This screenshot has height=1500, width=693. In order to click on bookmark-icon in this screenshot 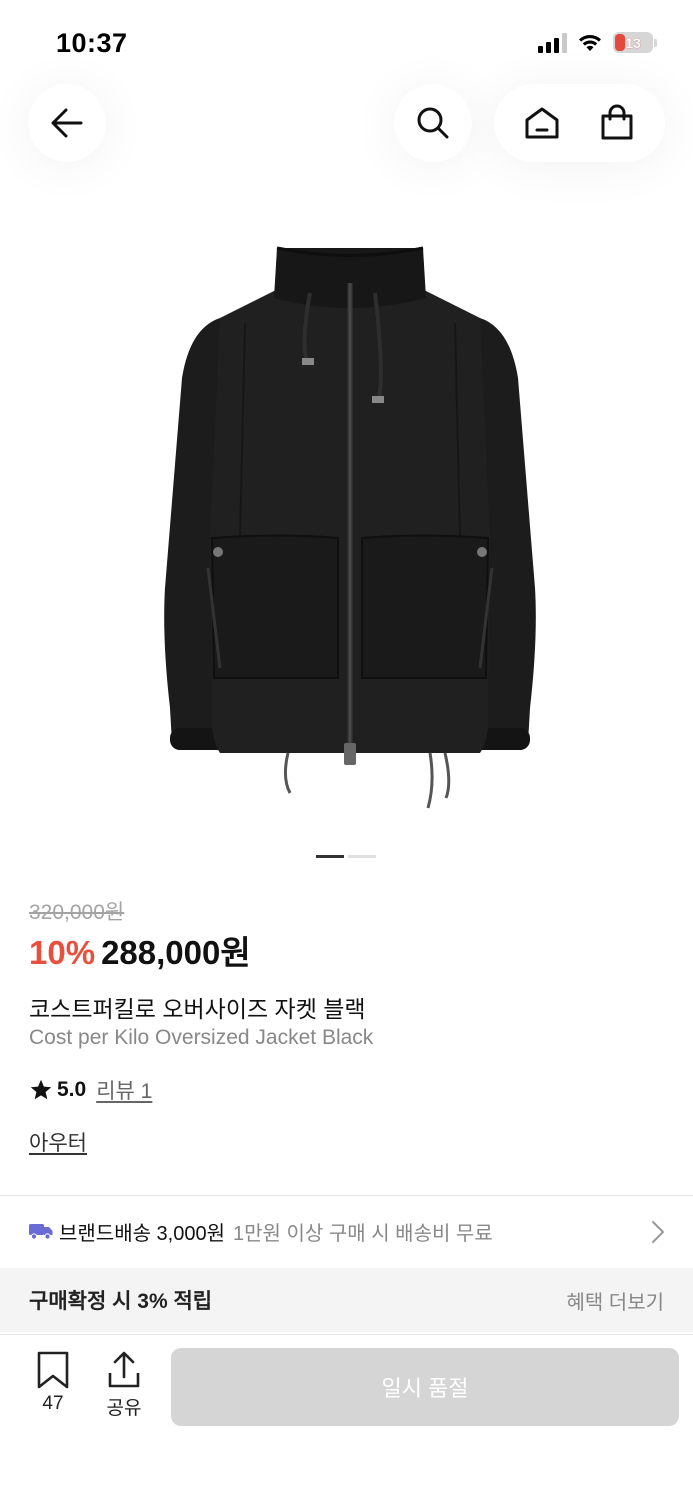, I will do `click(53, 1370)`.